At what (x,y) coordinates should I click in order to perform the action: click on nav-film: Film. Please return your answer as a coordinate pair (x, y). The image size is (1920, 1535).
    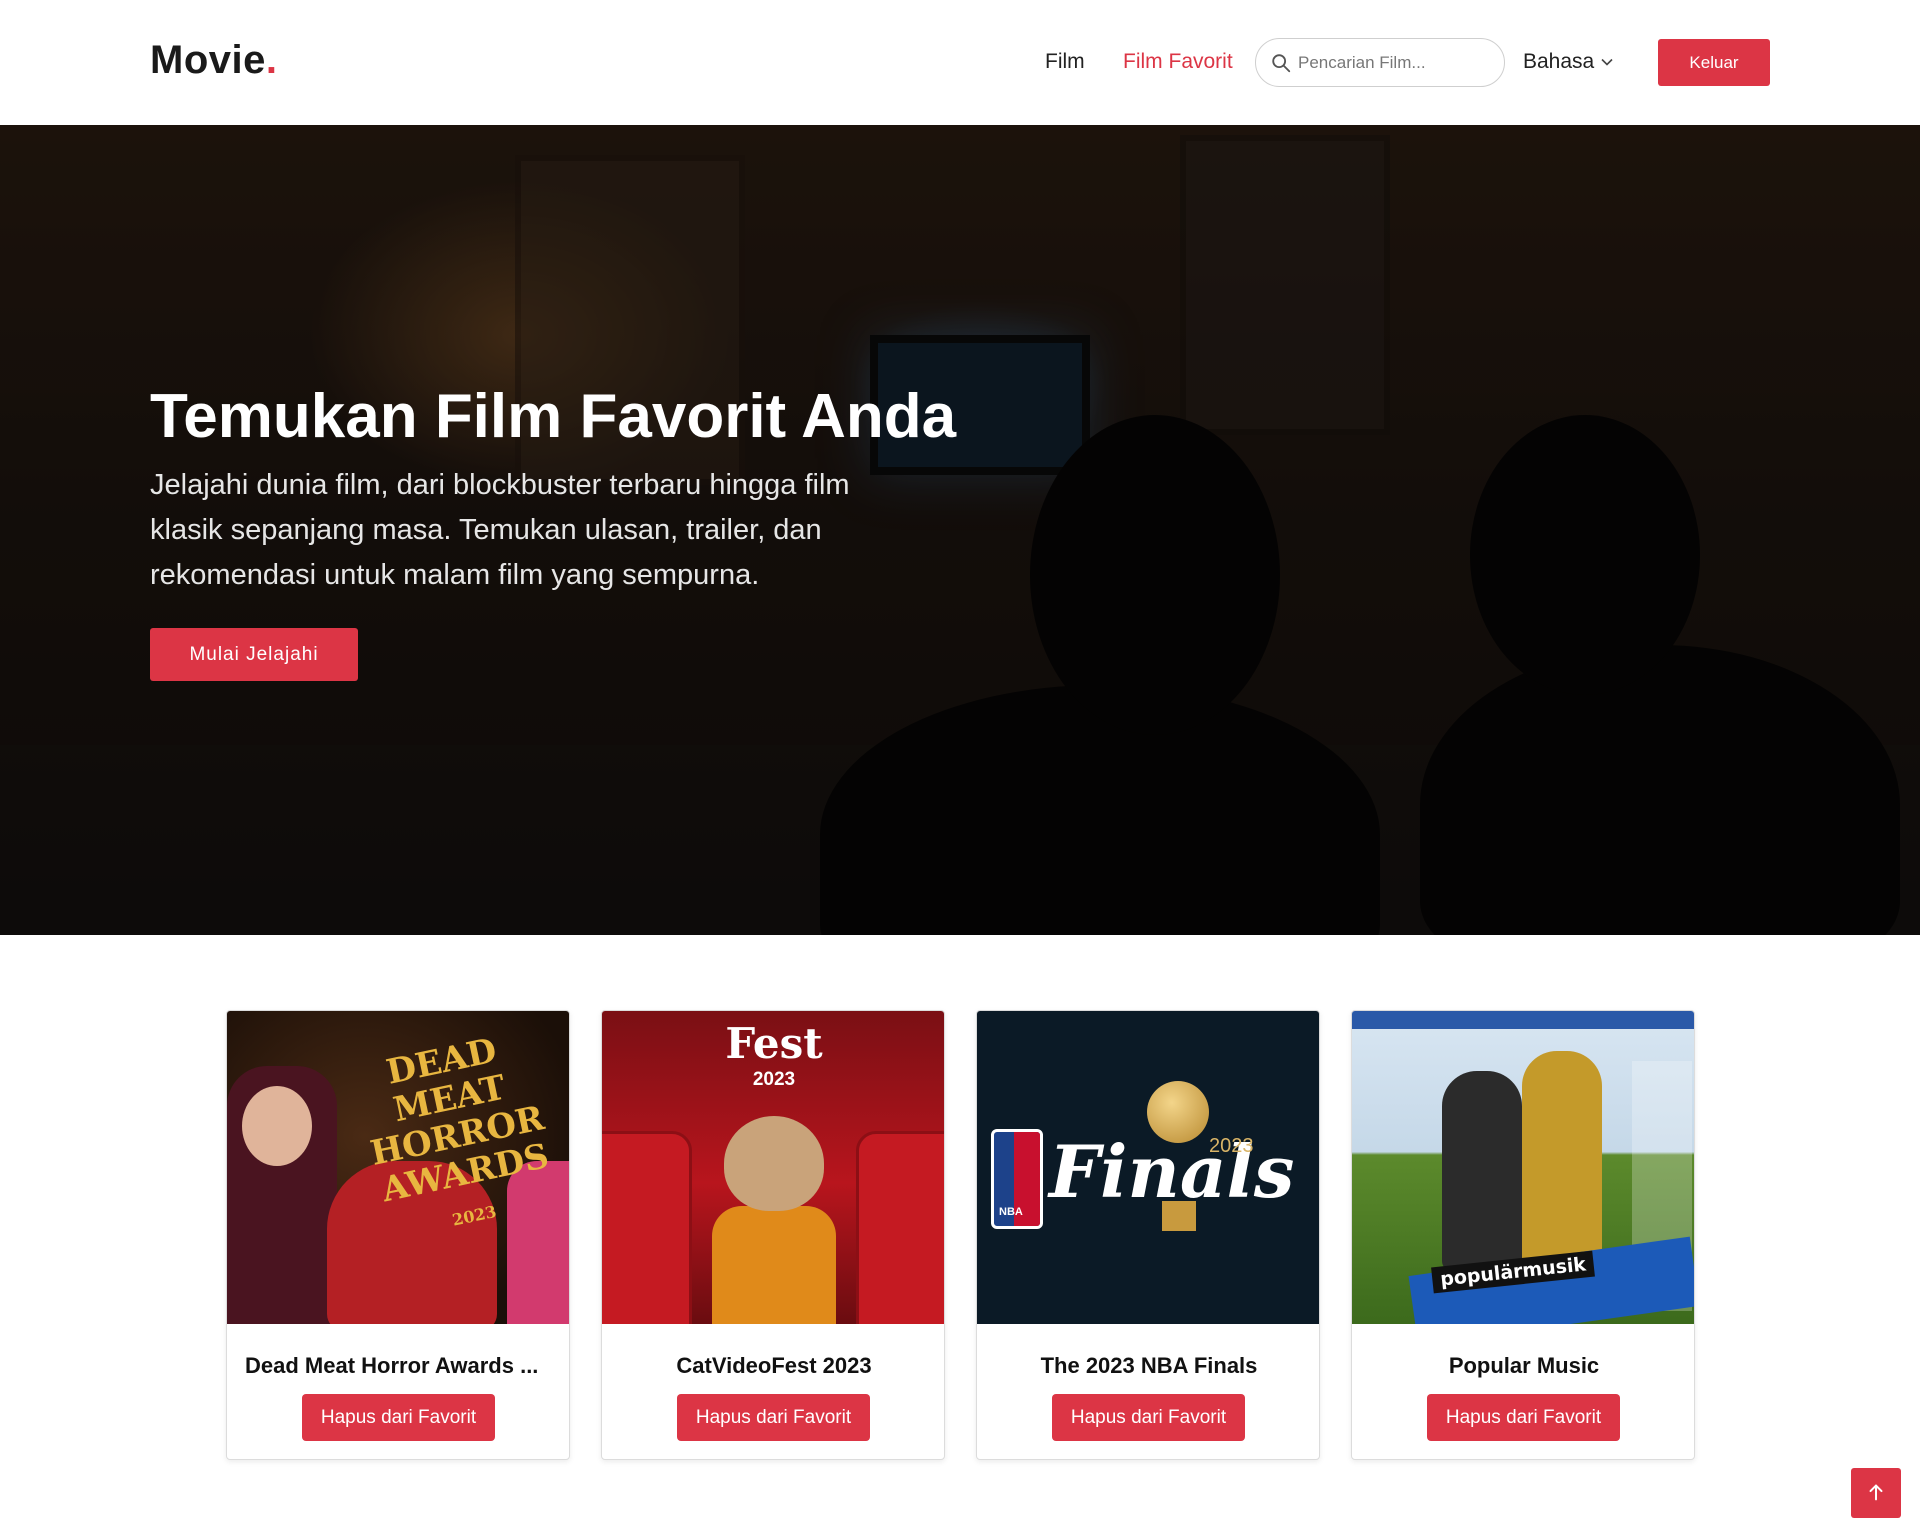
    Looking at the image, I should click on (1065, 62).